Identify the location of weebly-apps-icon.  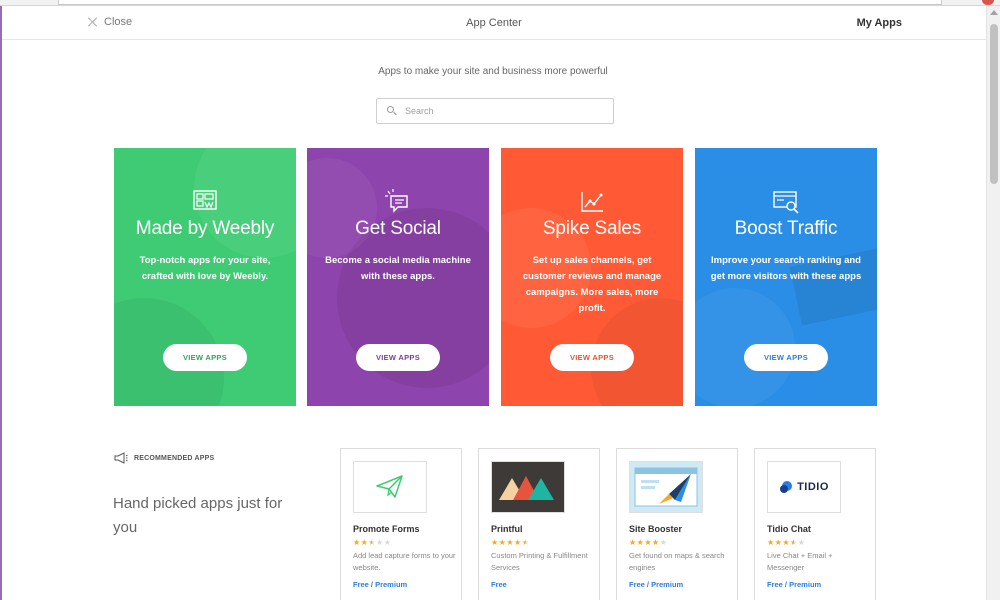
(205, 200).